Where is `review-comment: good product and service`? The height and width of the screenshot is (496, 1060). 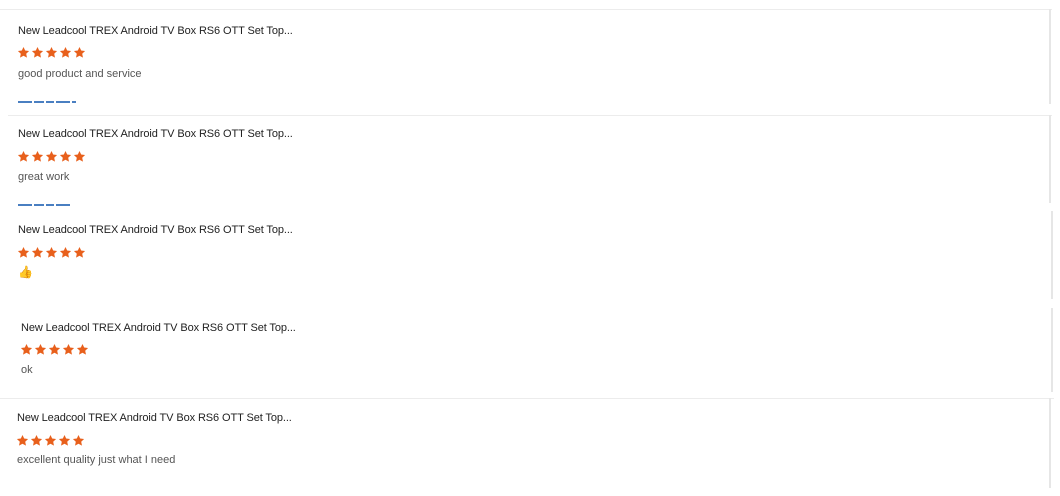 review-comment: good product and service is located at coordinates (80, 74).